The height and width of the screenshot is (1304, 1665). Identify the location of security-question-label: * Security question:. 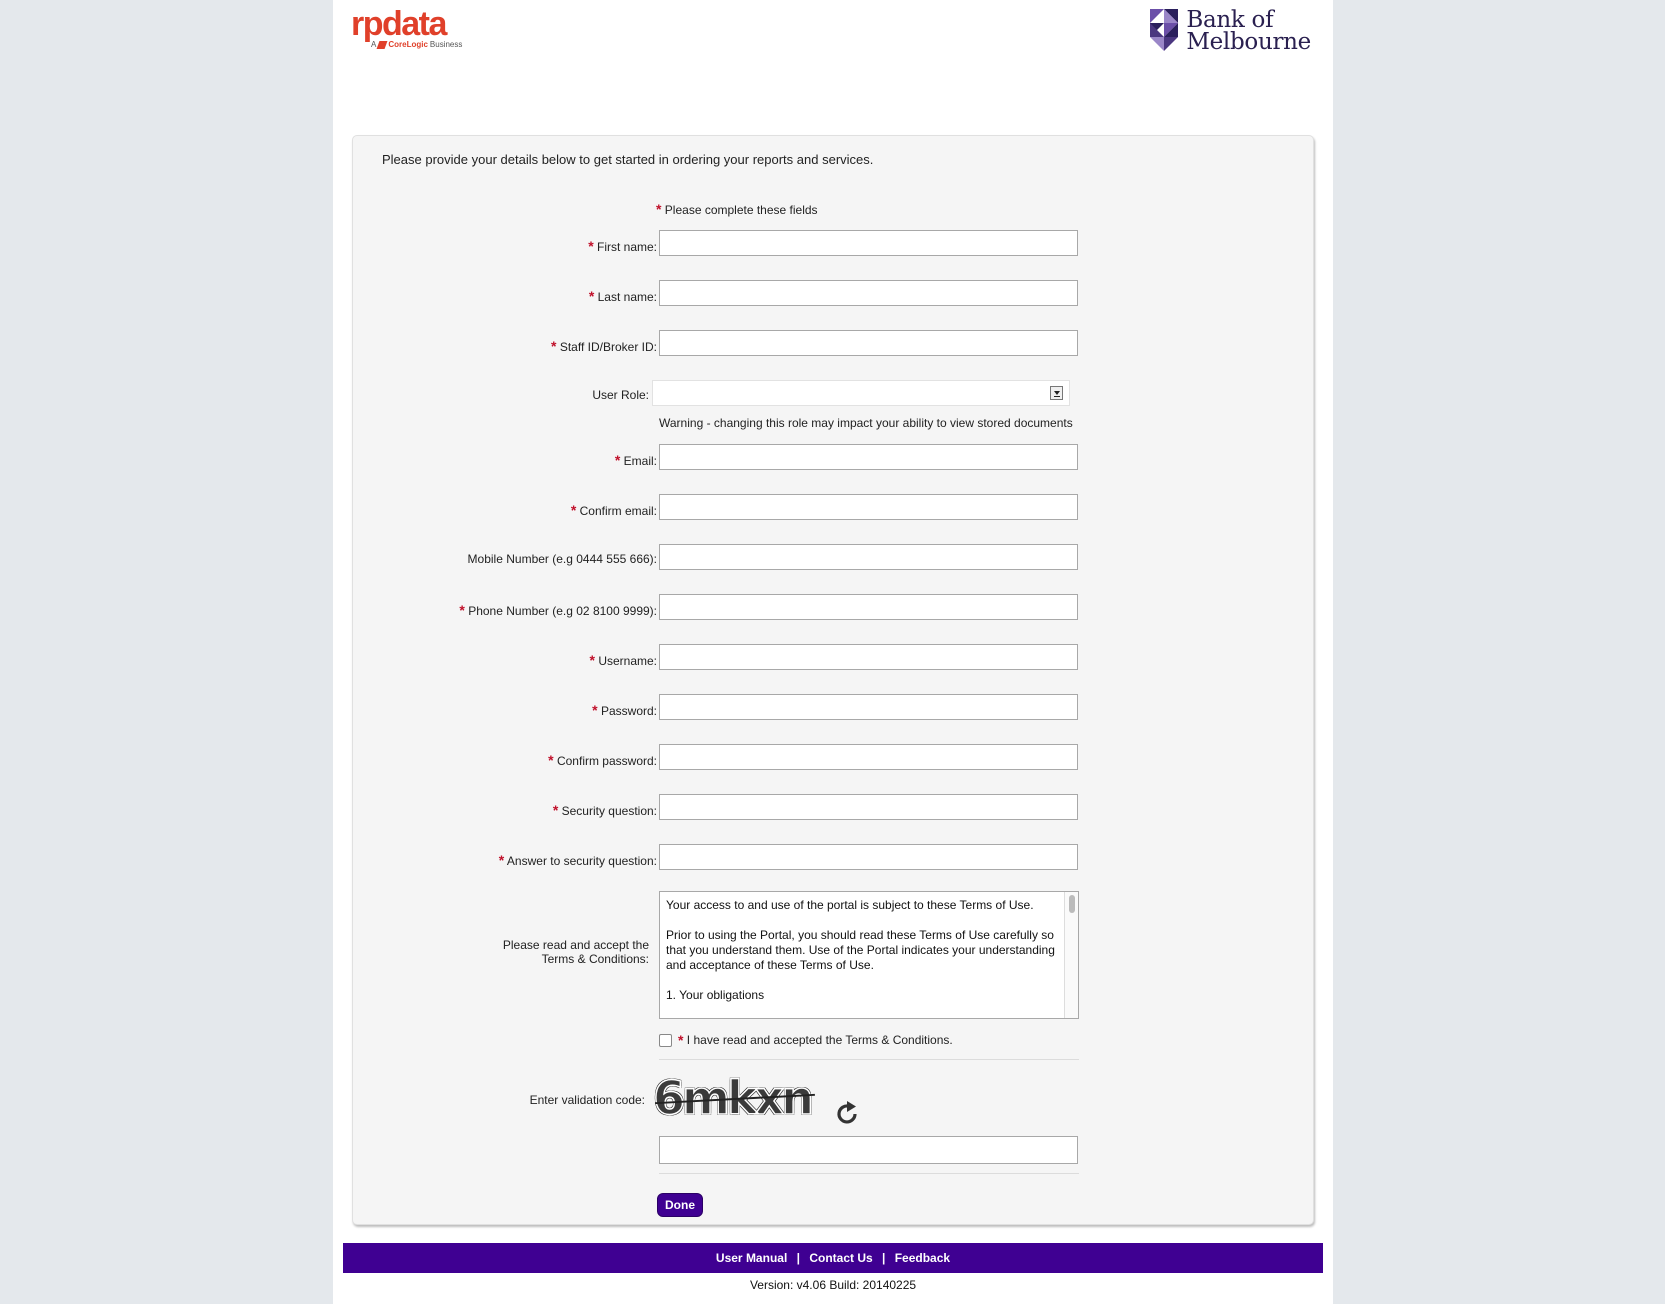
(604, 810).